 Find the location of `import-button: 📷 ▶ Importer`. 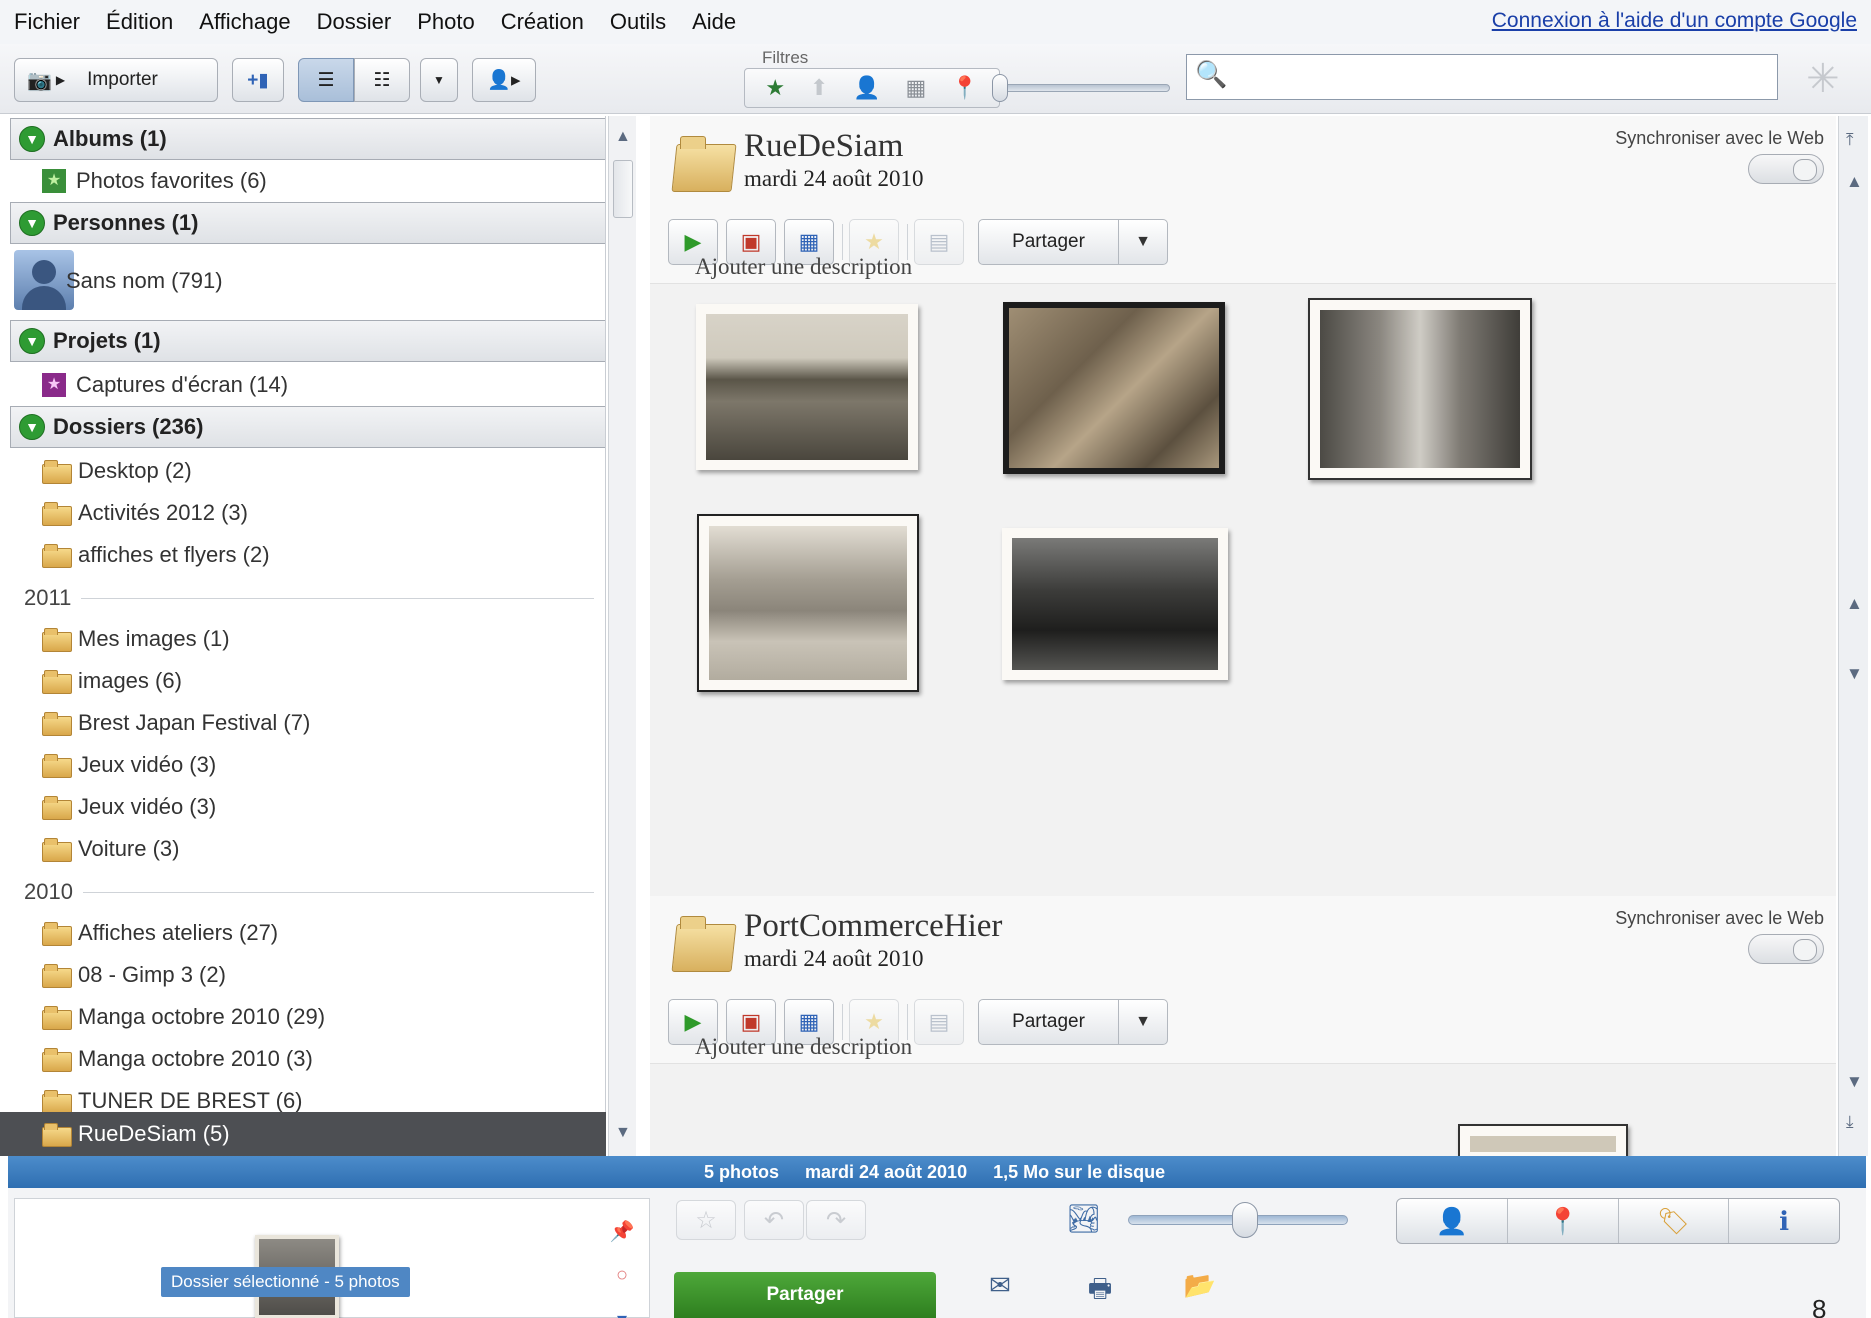

import-button: 📷 ▶ Importer is located at coordinates (116, 80).